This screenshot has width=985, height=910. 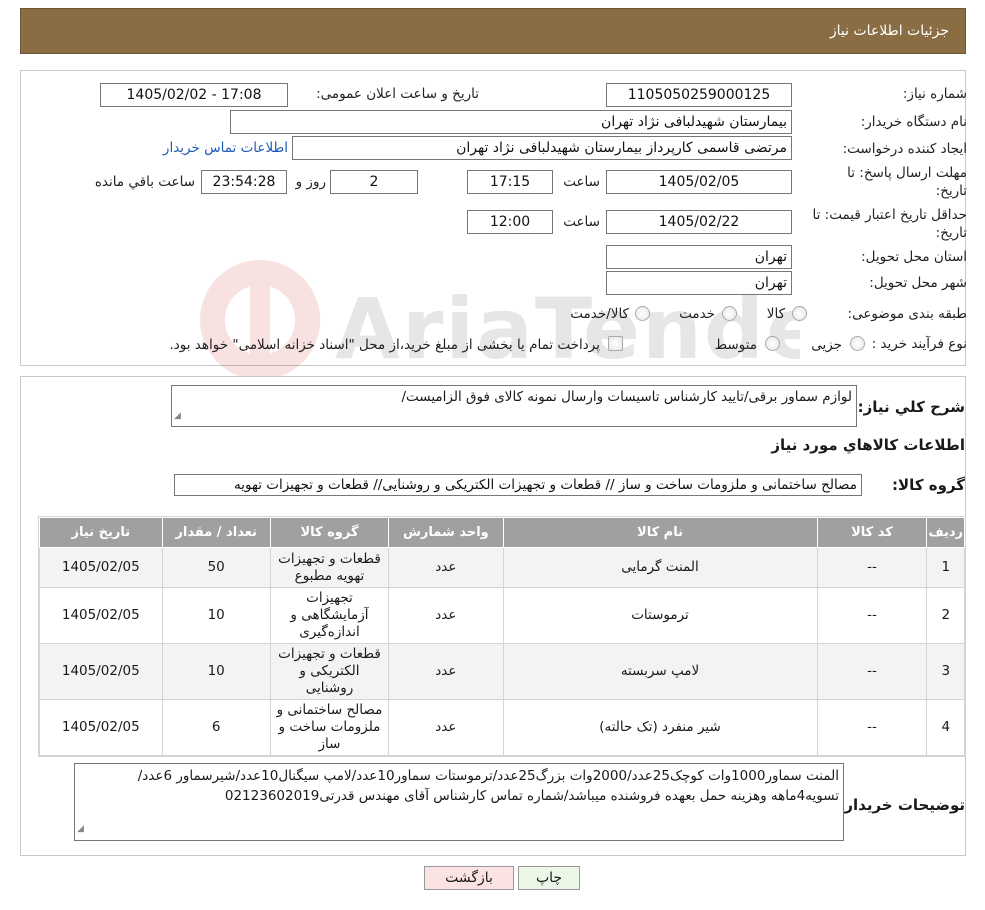 What do you see at coordinates (699, 257) in the screenshot?
I see `province-field: تهران` at bounding box center [699, 257].